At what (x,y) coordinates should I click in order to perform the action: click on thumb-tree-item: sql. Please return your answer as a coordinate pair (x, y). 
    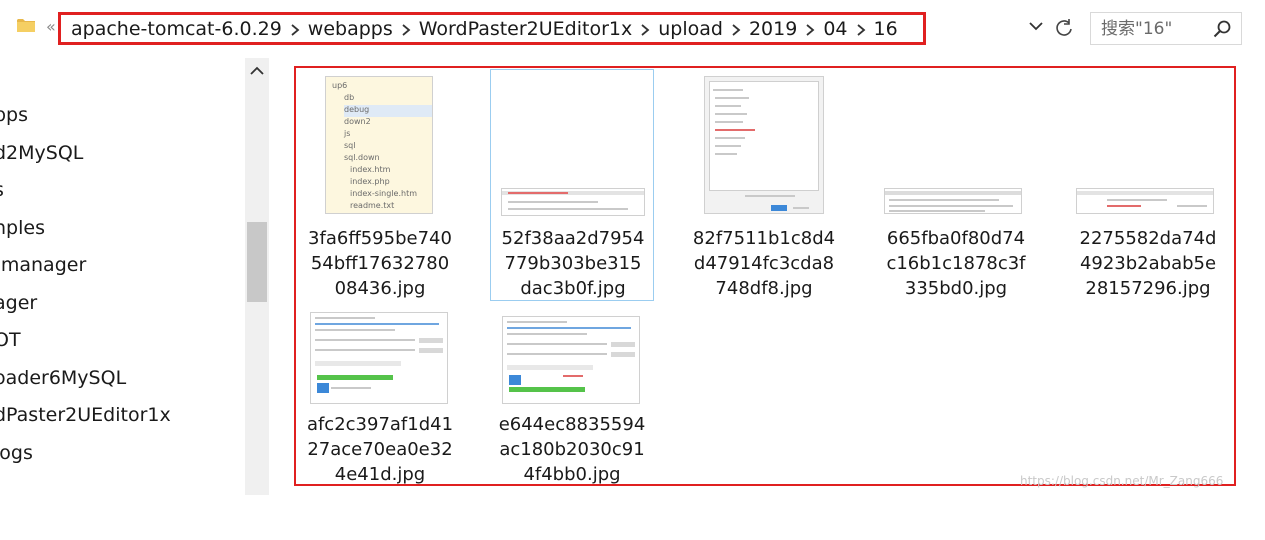
    Looking at the image, I should click on (350, 145).